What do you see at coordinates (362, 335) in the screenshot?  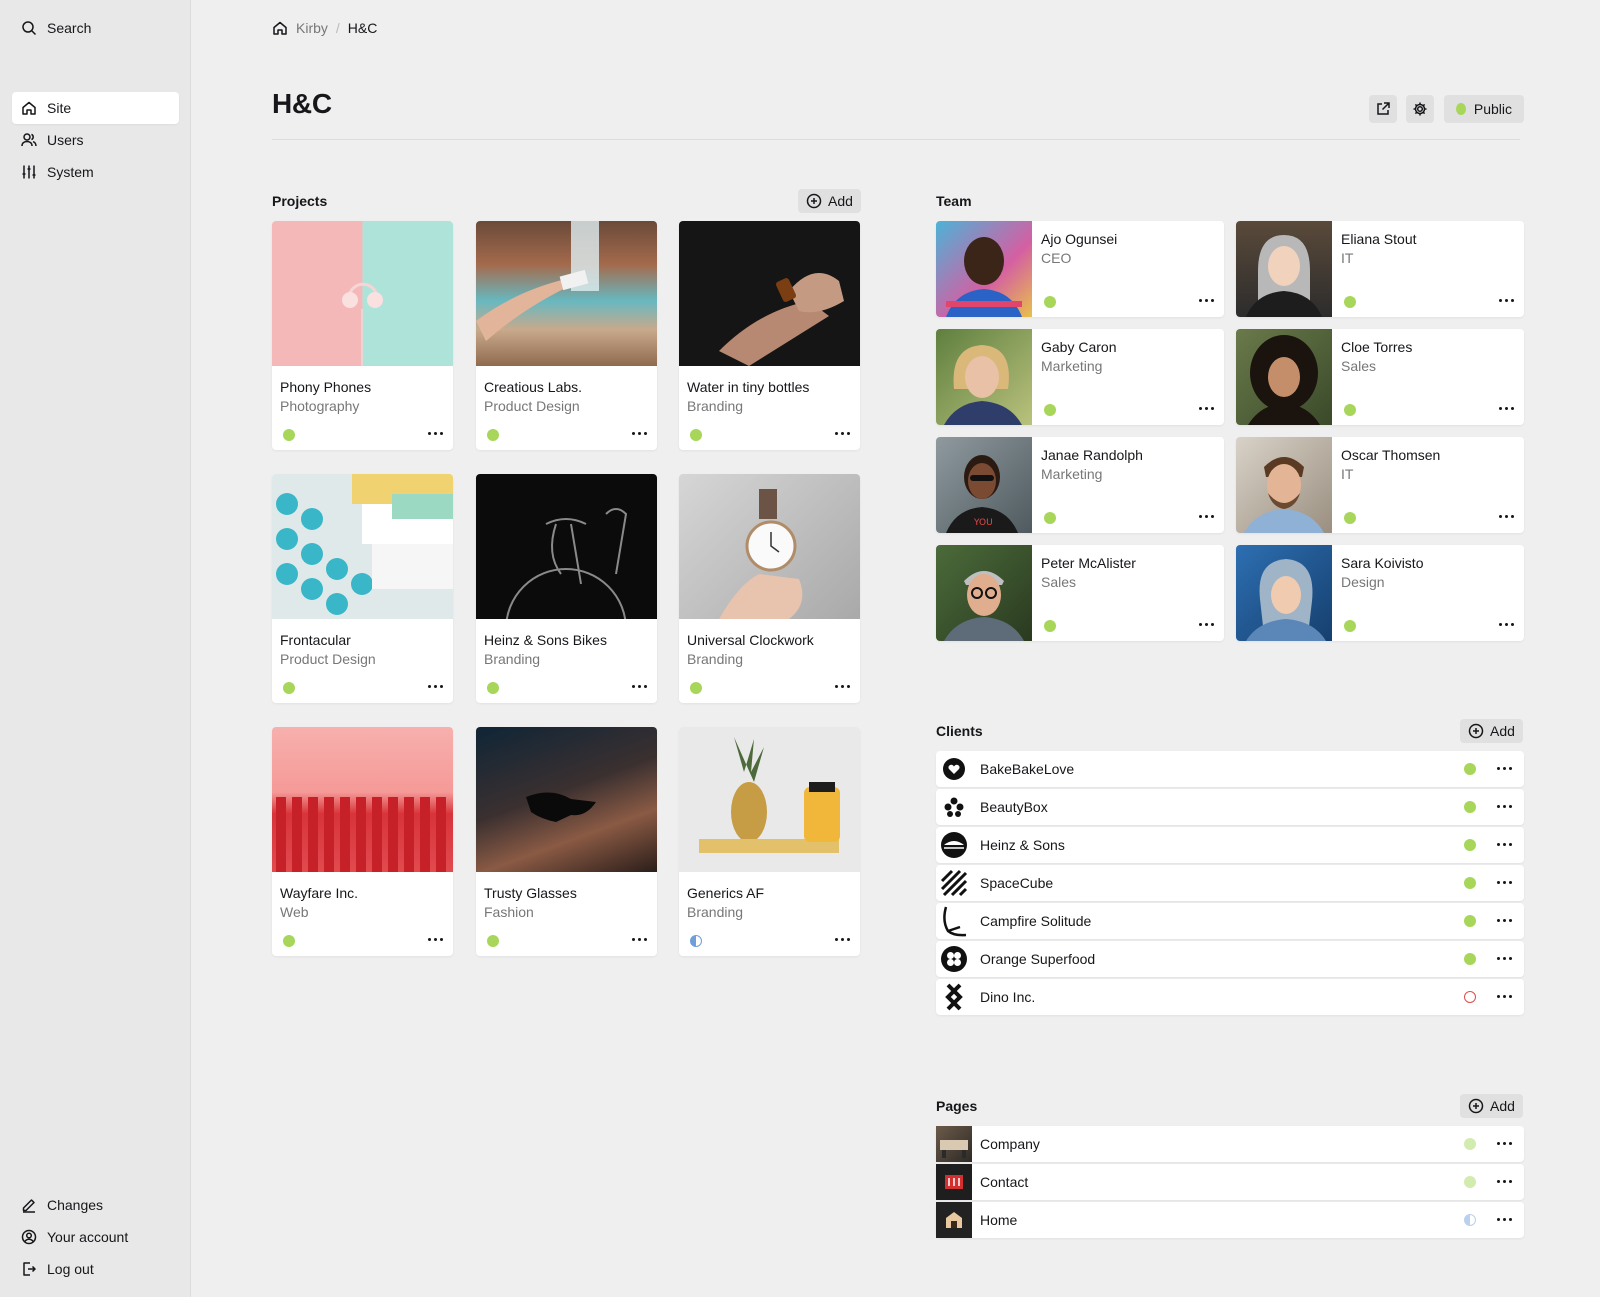 I see `project-card: Phony Phones Photography` at bounding box center [362, 335].